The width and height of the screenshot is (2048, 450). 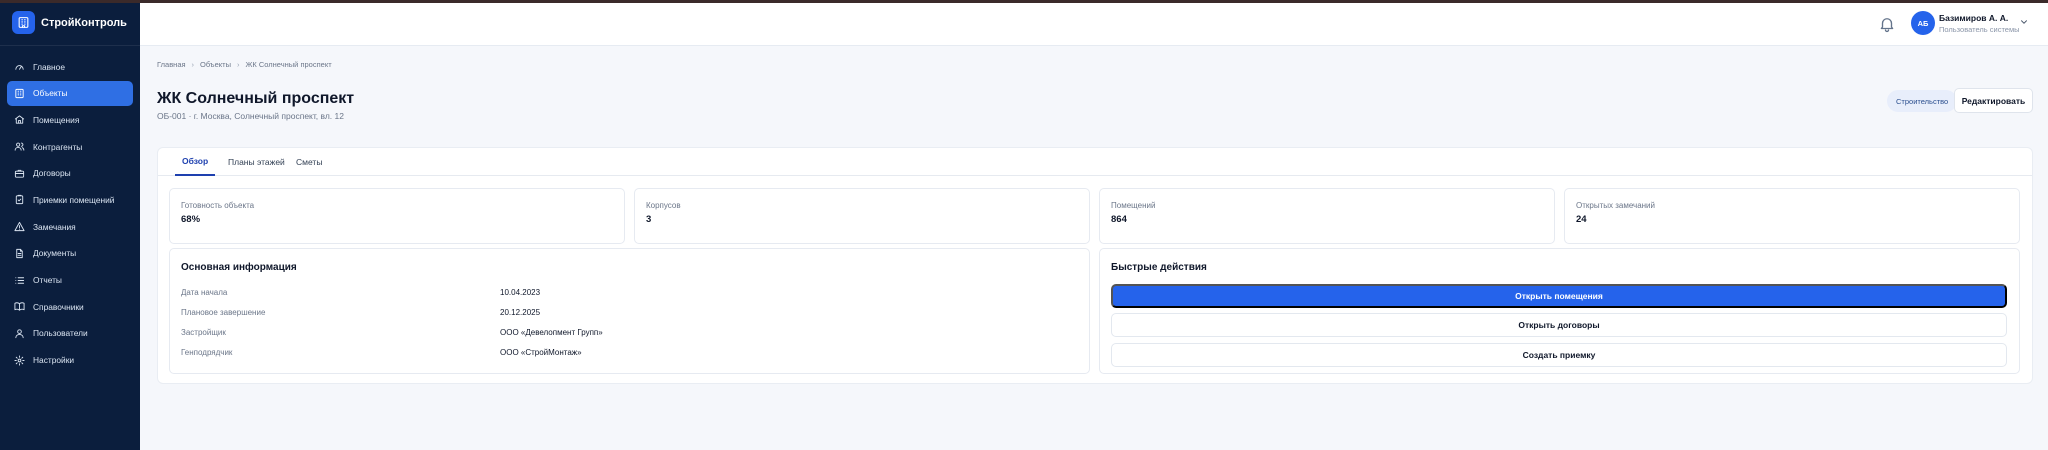 I want to click on top-header: АБ Базимиров А. А. Пользователь системы, so click(x=1094, y=24).